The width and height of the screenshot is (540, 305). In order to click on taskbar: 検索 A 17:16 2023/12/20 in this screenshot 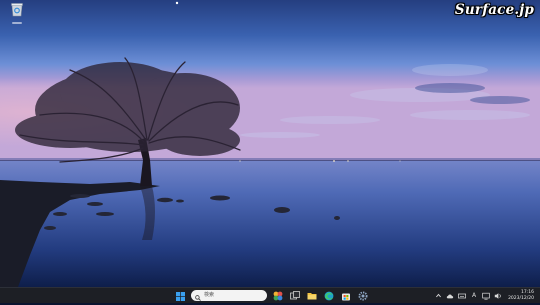, I will do `click(270, 295)`.